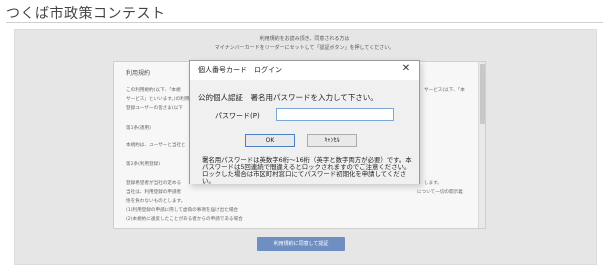 Image resolution: width=609 pixels, height=271 pixels. I want to click on terms-line: 悟を負わないものとします。, so click(156, 201).